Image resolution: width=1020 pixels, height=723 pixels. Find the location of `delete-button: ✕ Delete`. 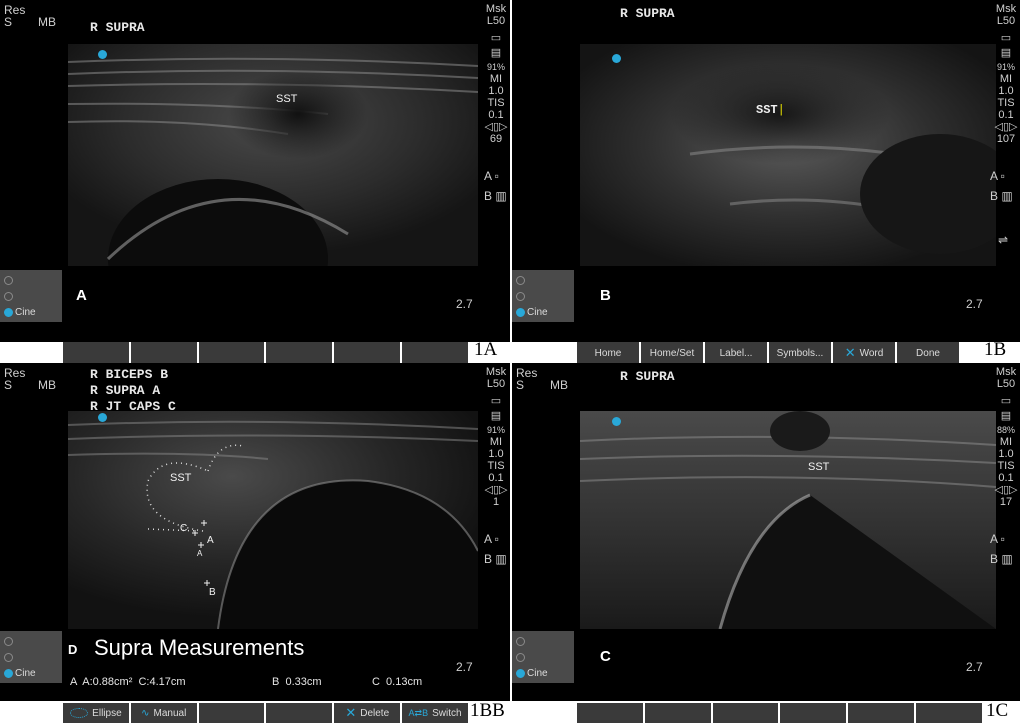

delete-button: ✕ Delete is located at coordinates (367, 713).